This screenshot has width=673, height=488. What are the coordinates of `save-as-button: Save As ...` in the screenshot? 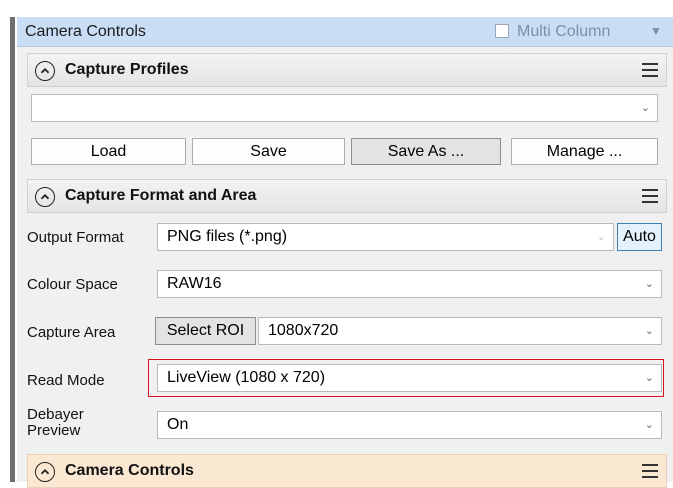 It's located at (426, 151).